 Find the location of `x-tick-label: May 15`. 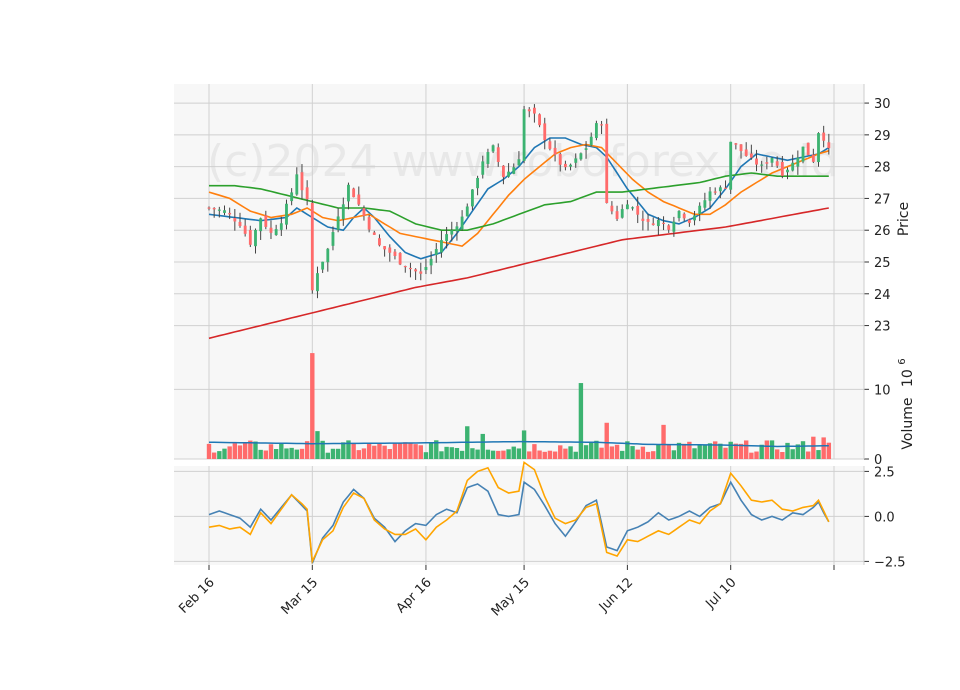

x-tick-label: May 15 is located at coordinates (511, 597).